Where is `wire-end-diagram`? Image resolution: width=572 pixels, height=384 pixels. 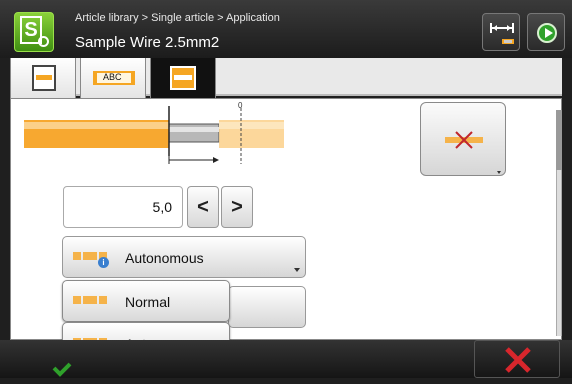 wire-end-diagram is located at coordinates (154, 135).